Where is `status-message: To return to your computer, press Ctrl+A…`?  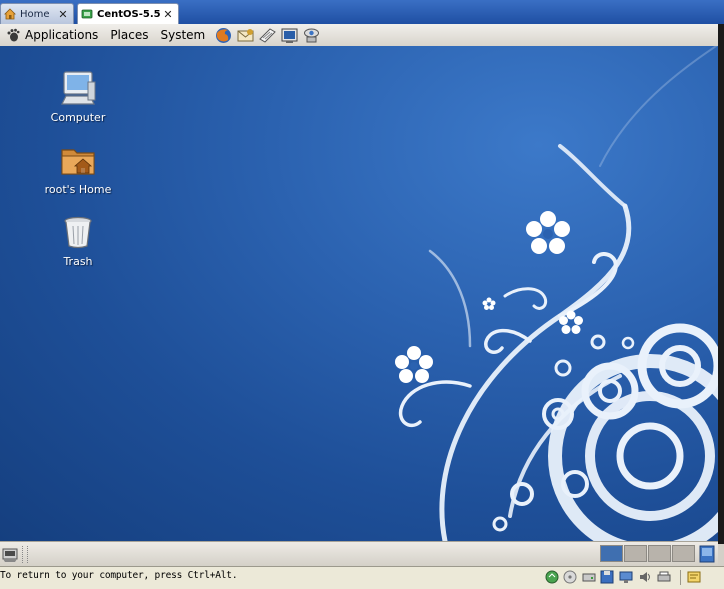
status-message: To return to your computer, press Ctrl+A… is located at coordinates (119, 575).